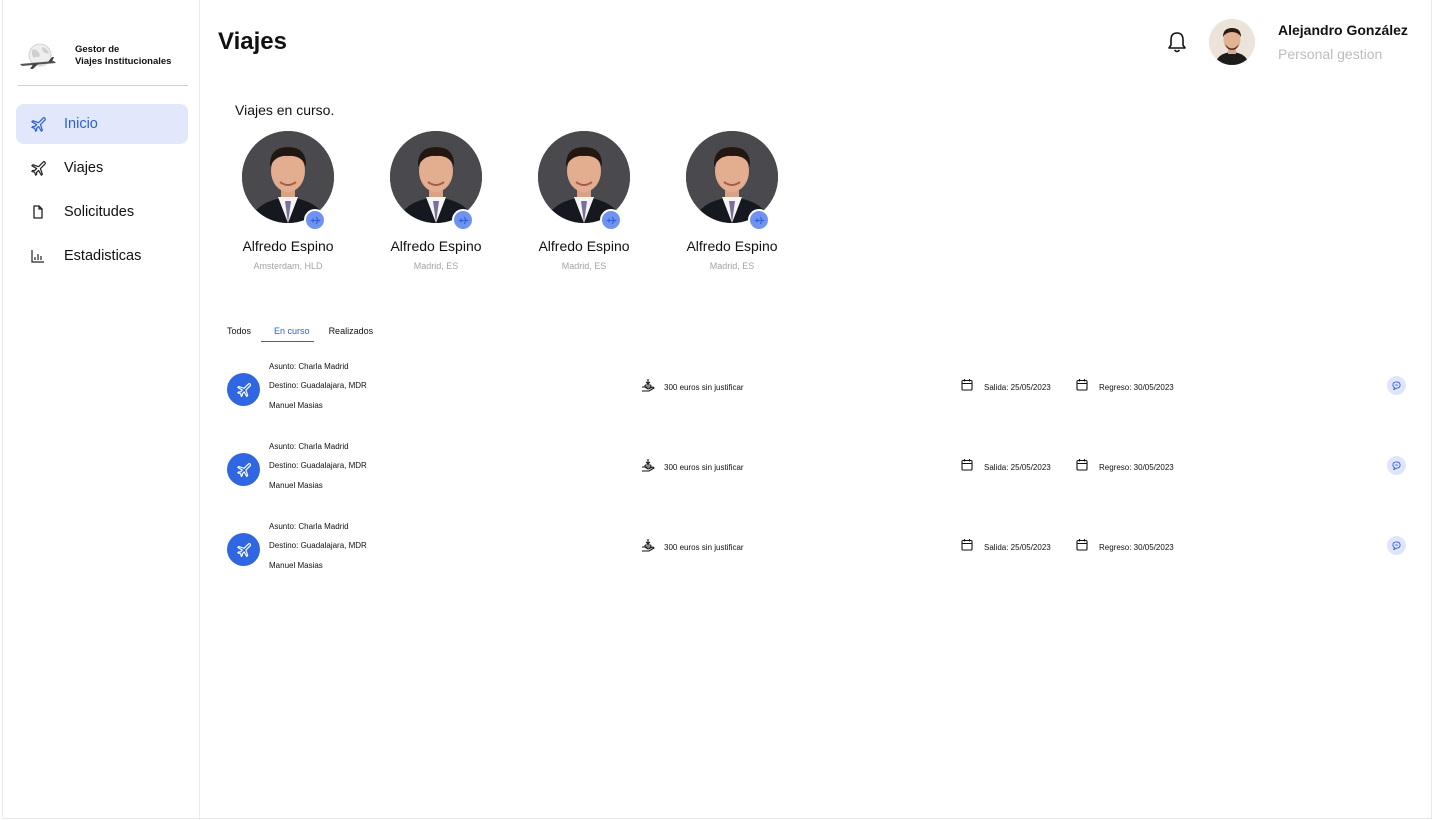 The width and height of the screenshot is (1434, 820). Describe the element at coordinates (288, 266) in the screenshot. I see `traveler-city: Amsterdam, HLD` at that location.